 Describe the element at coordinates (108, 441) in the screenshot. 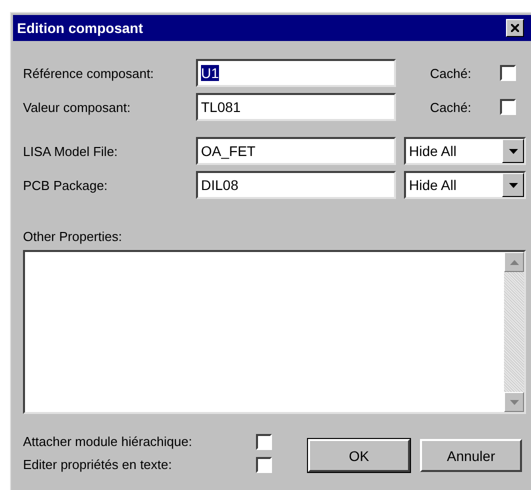

I see `option-label: Attacher module hiérachique:` at that location.